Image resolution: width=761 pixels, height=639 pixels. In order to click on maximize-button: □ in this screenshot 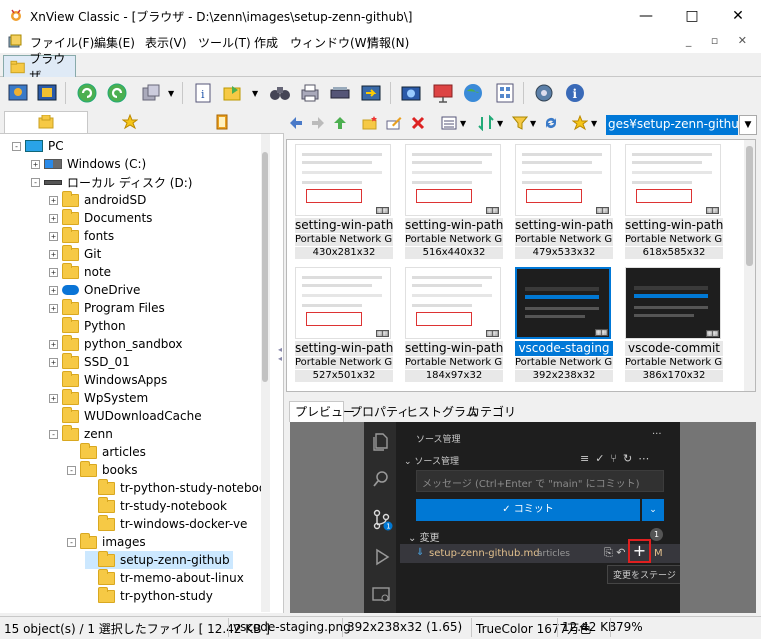, I will do `click(692, 15)`.